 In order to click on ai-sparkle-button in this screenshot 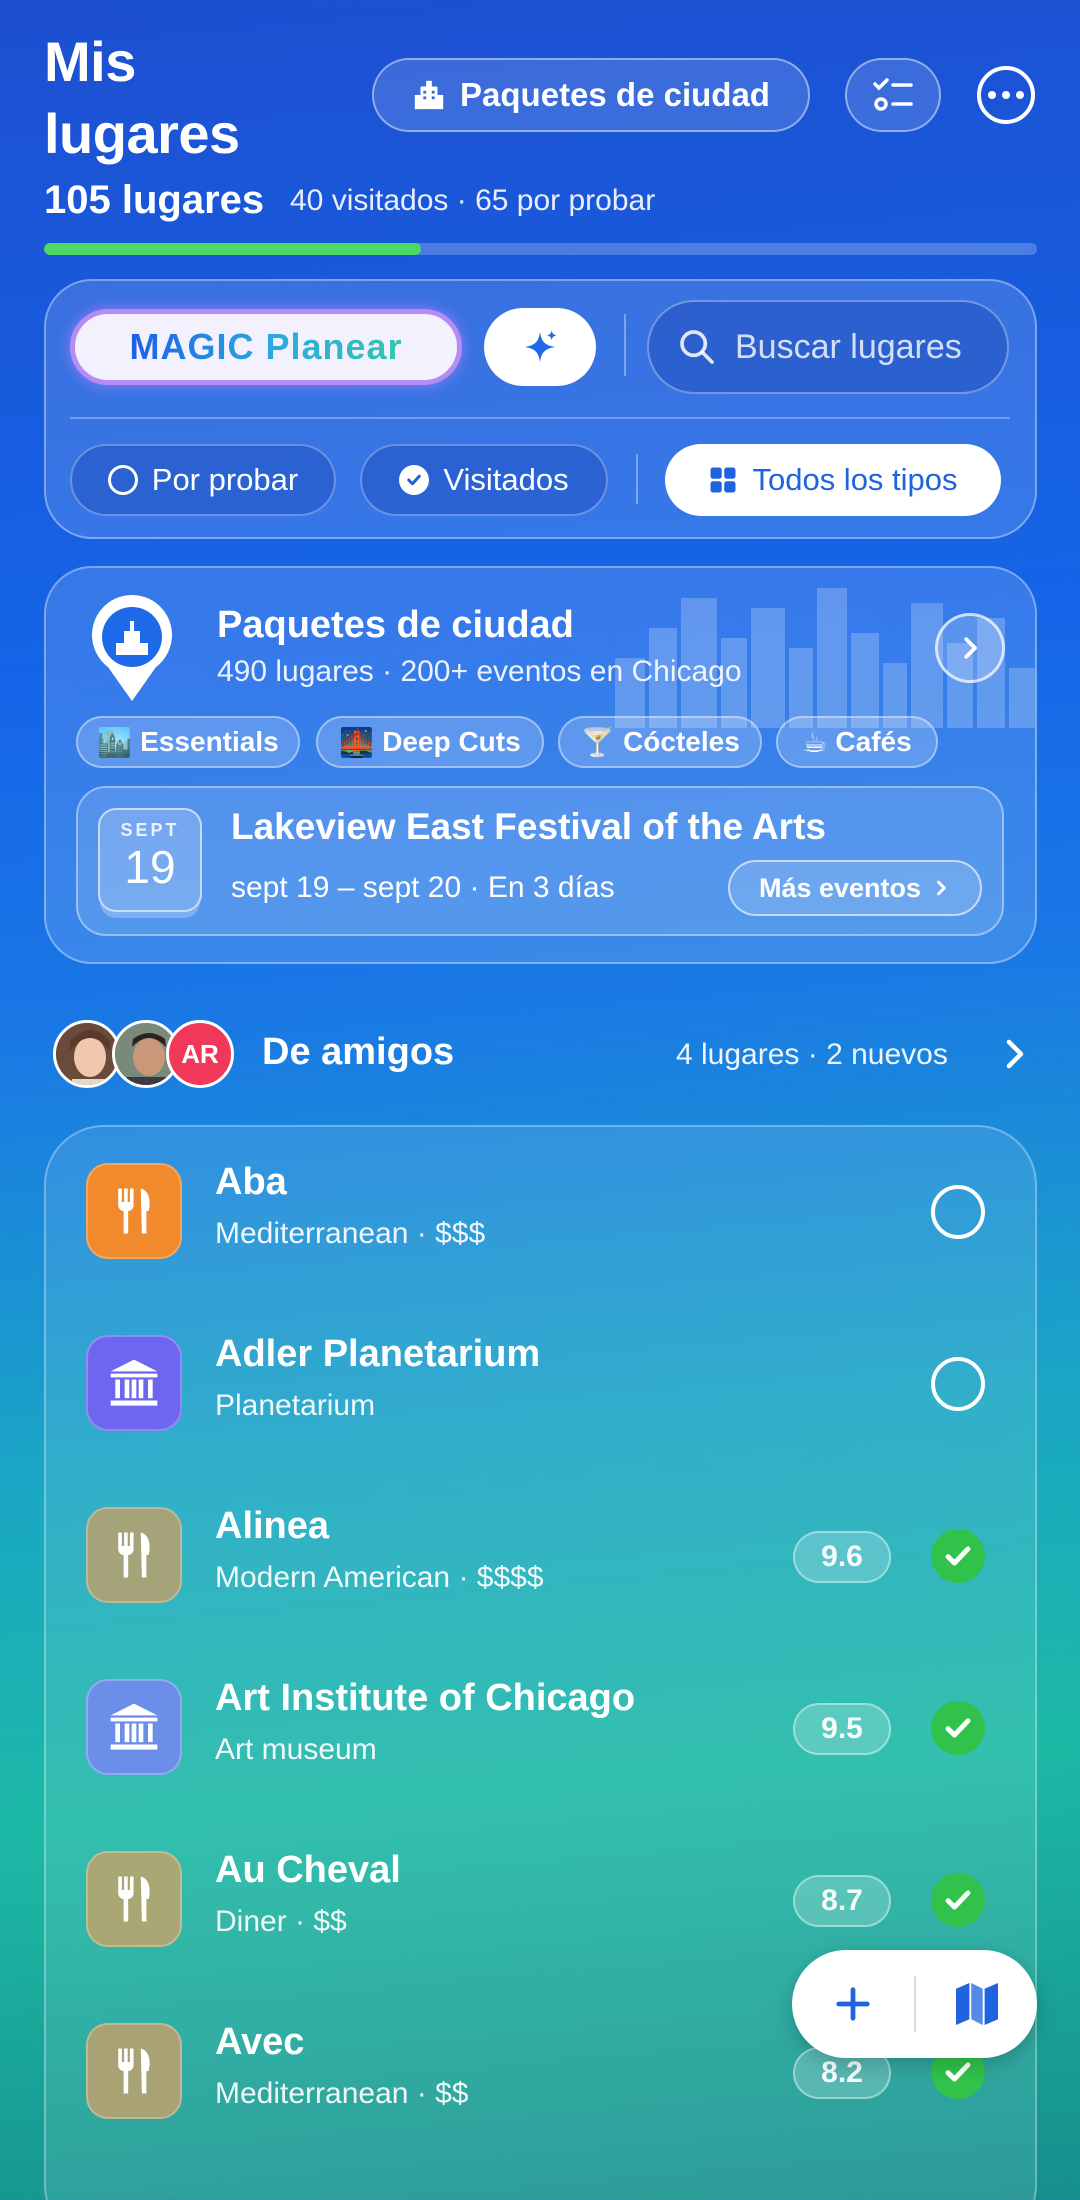, I will do `click(540, 347)`.